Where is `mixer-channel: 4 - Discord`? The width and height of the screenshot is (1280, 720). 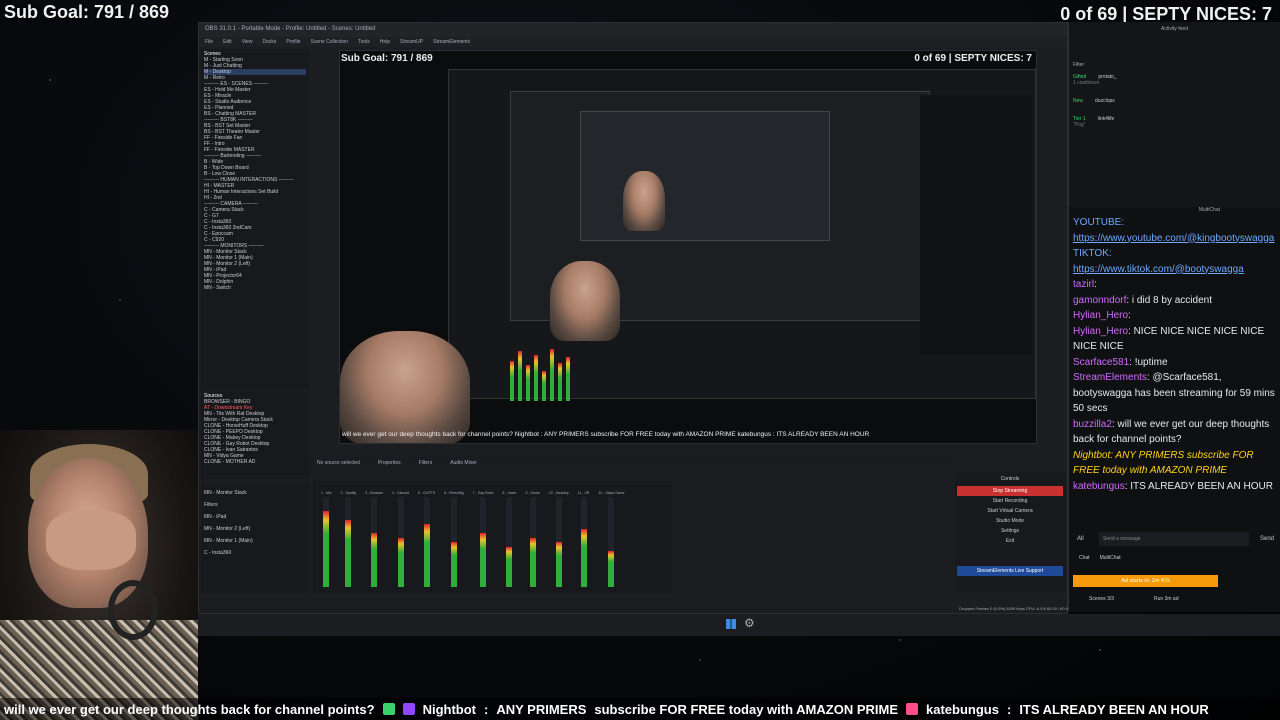
mixer-channel: 4 - Discord is located at coordinates (400, 539).